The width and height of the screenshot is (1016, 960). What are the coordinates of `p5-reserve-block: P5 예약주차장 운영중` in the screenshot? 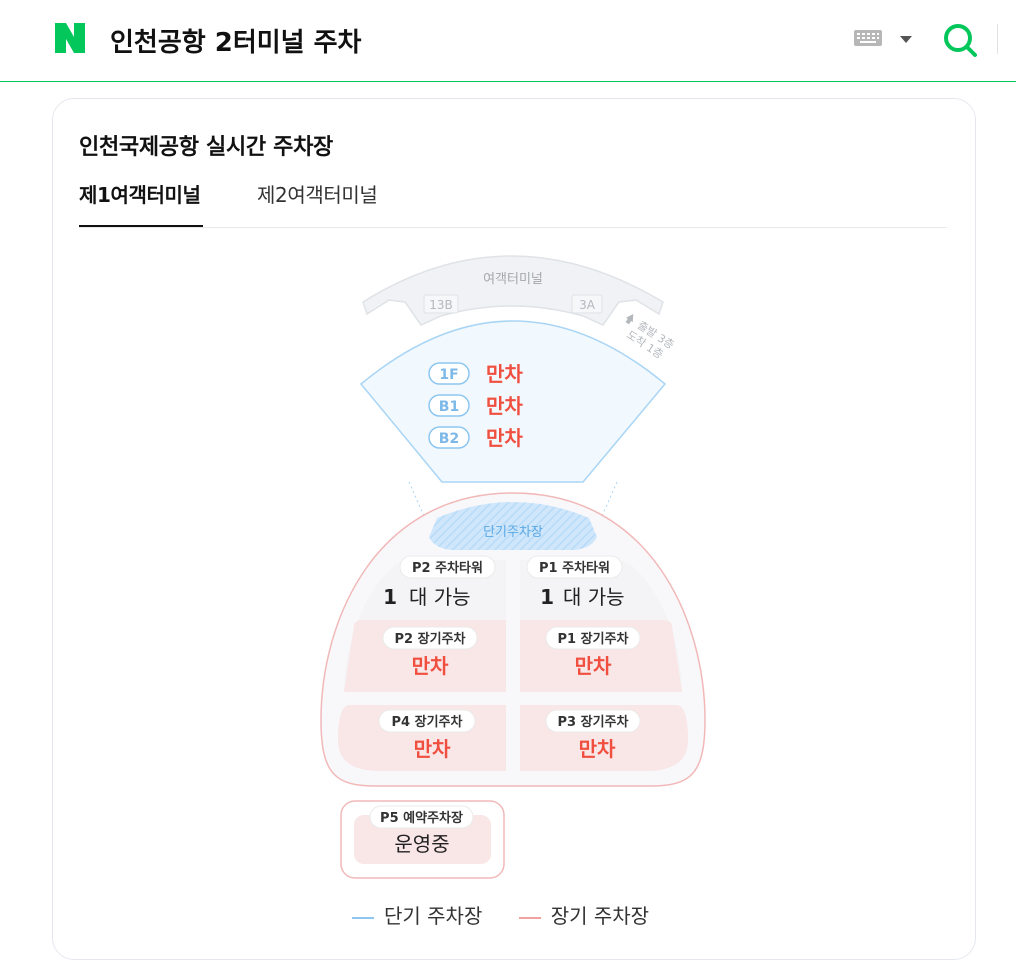 It's located at (422, 839).